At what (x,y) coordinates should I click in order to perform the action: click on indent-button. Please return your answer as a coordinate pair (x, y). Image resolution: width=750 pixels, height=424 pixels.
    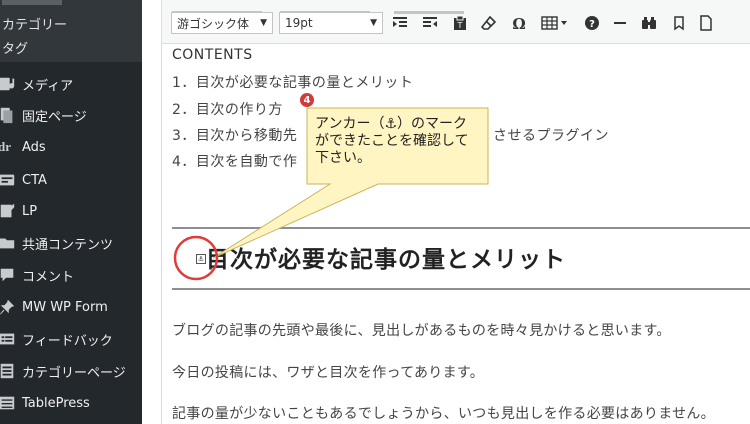
    Looking at the image, I should click on (400, 23).